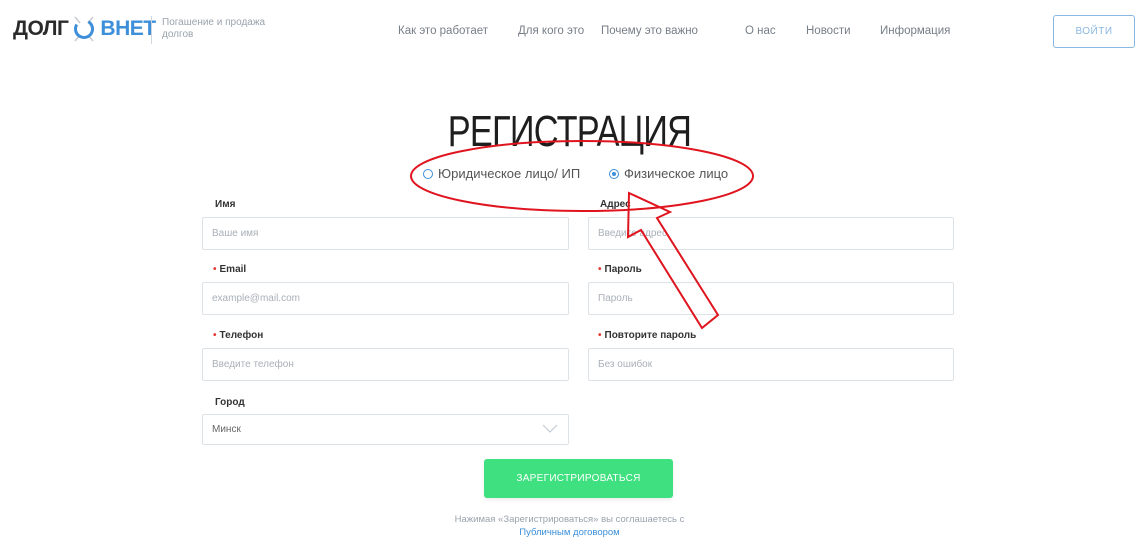 This screenshot has width=1139, height=538. I want to click on chevron-down-icon, so click(550, 428).